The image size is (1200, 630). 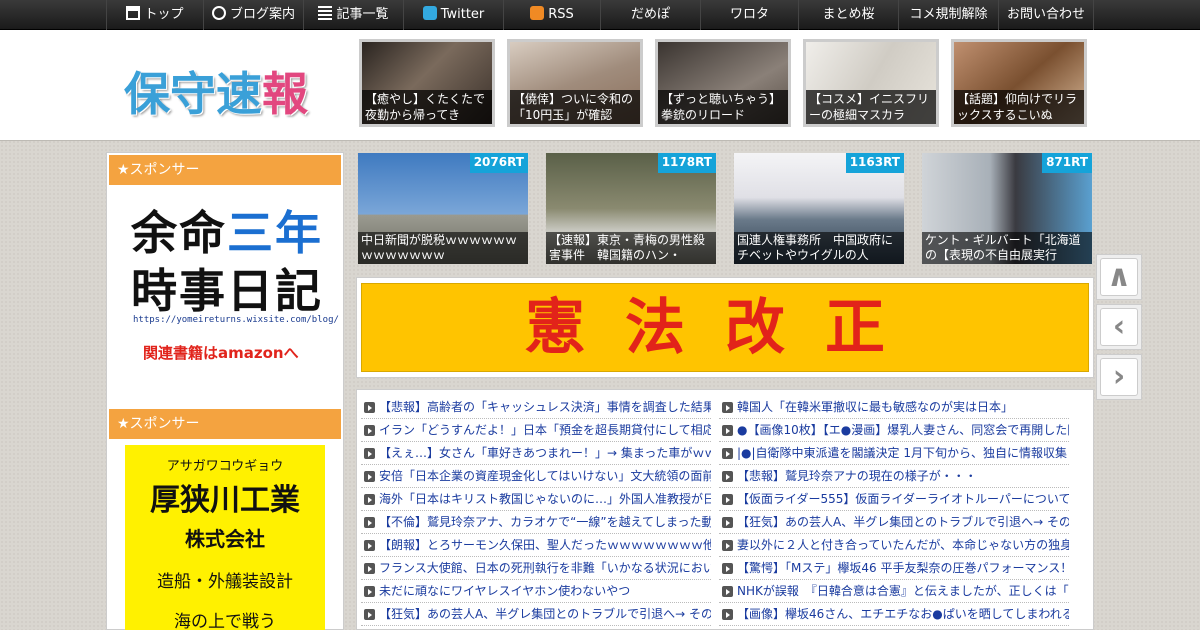 I want to click on link-text: 【画像】欅坂46さん、エチエチなお●ぱいを晒してしまわれるｗ, so click(x=903, y=614).